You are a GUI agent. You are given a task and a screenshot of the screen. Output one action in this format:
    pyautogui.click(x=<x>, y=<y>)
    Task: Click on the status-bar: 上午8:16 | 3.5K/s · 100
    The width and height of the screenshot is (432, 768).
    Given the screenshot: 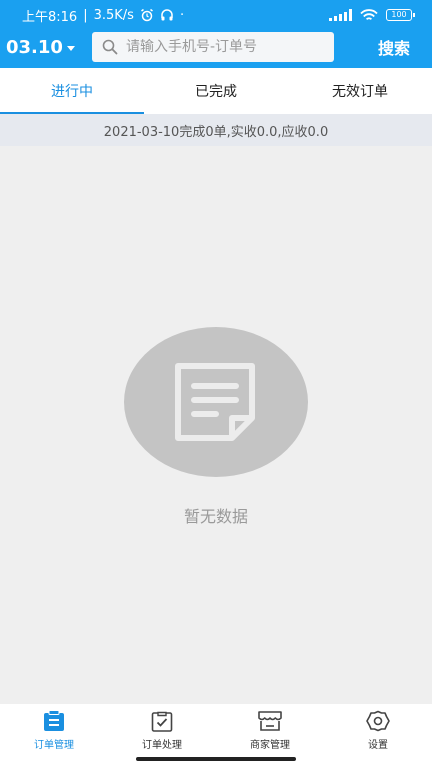 What is the action you would take?
    pyautogui.click(x=216, y=15)
    